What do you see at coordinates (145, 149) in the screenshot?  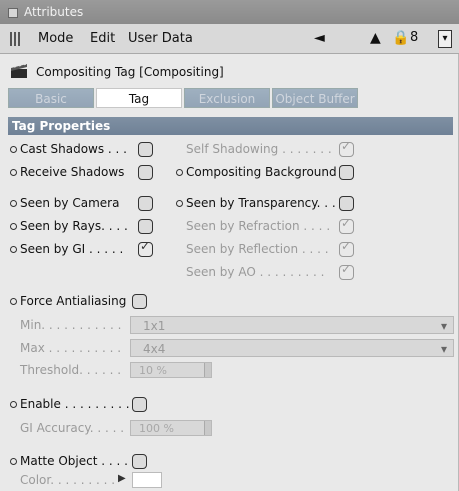 I see `cast-shadows-checkbox` at bounding box center [145, 149].